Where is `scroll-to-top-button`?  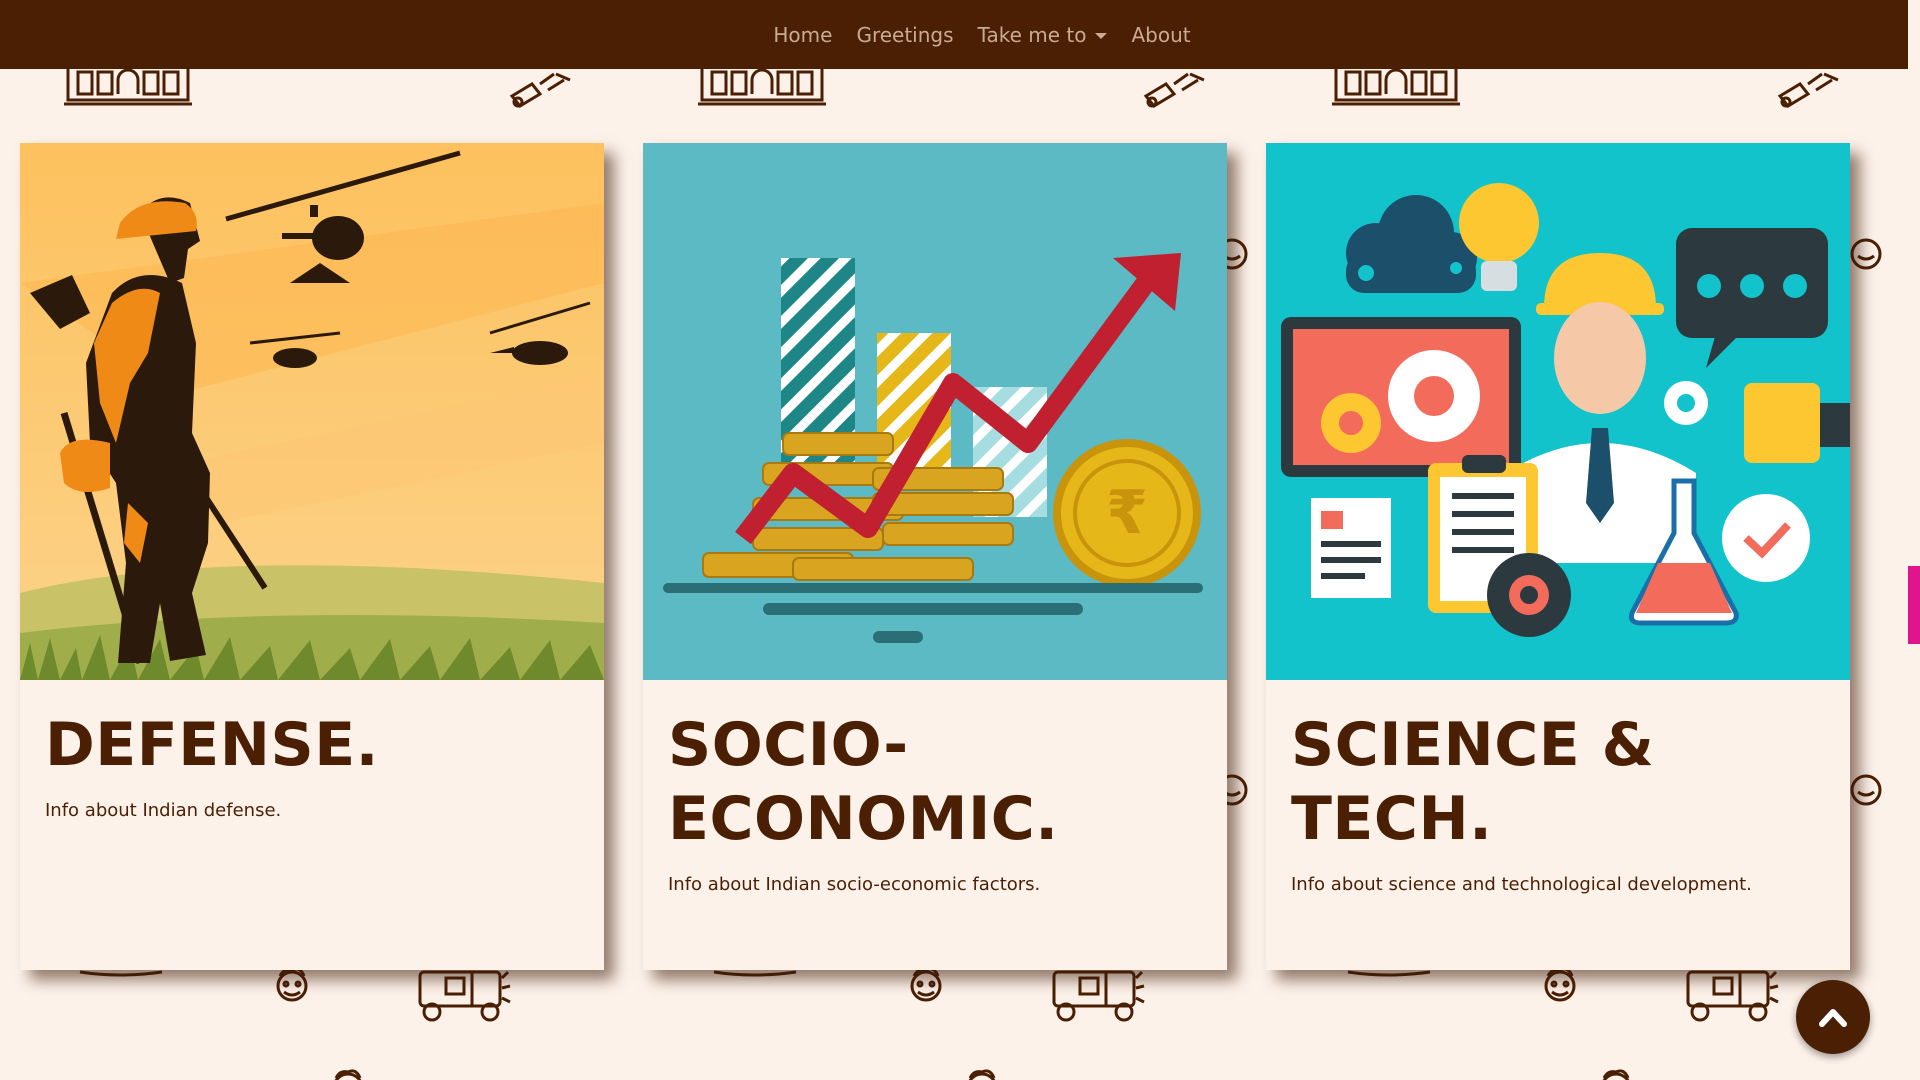
scroll-to-top-button is located at coordinates (1833, 1017).